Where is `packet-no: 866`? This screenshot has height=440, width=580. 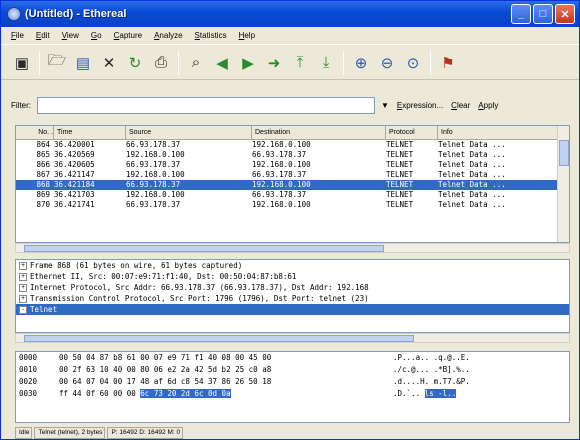
packet-no: 866 is located at coordinates (43, 164).